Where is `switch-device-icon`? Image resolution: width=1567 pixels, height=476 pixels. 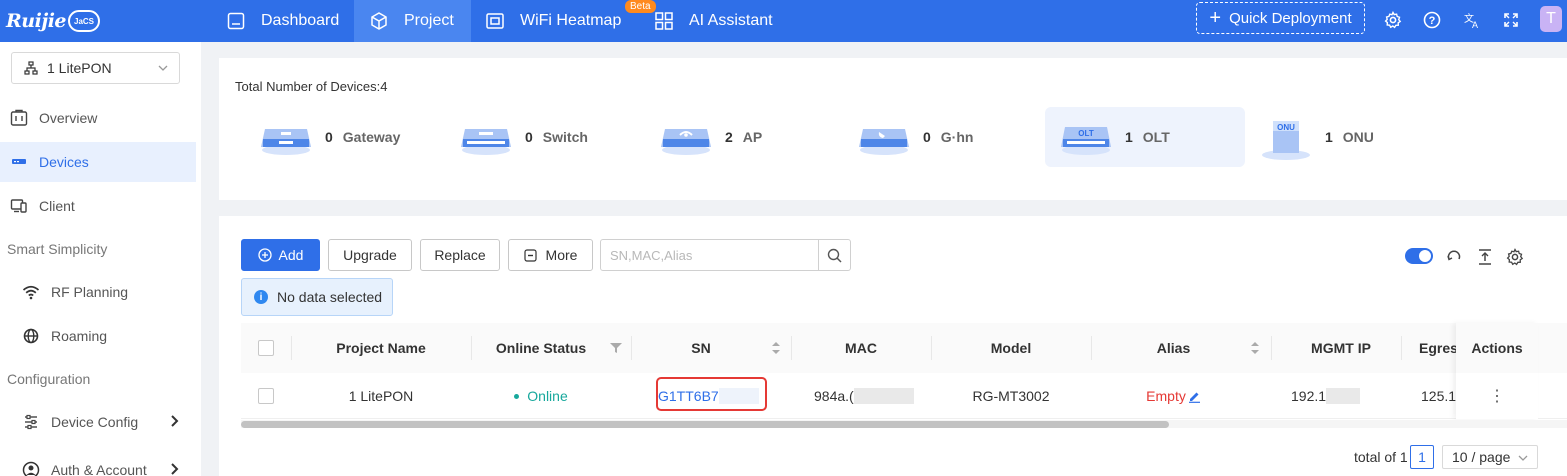
switch-device-icon is located at coordinates (486, 137).